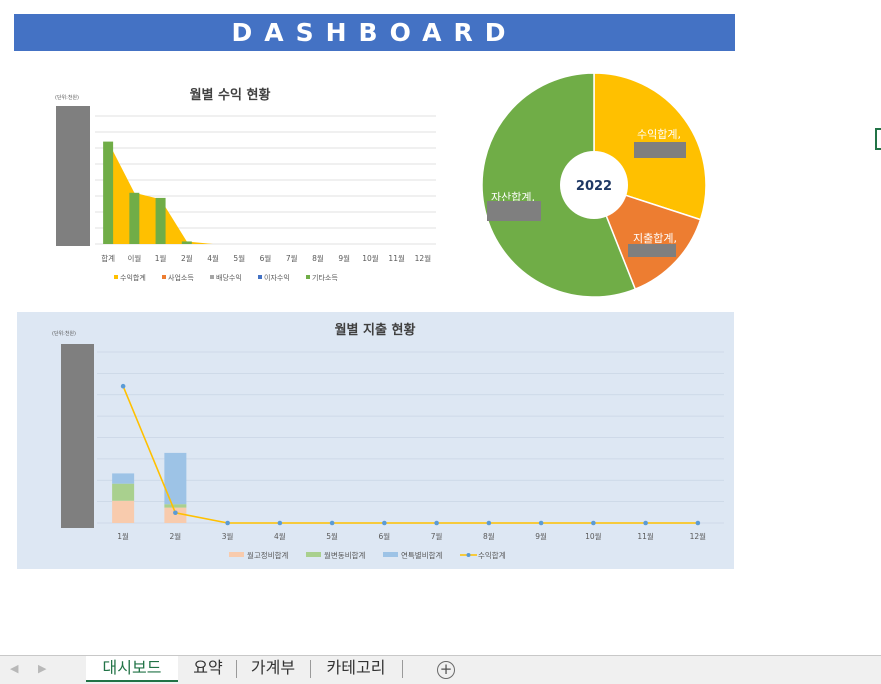 This screenshot has width=881, height=684. I want to click on sheet-tab-category: 카테고리, so click(356, 669).